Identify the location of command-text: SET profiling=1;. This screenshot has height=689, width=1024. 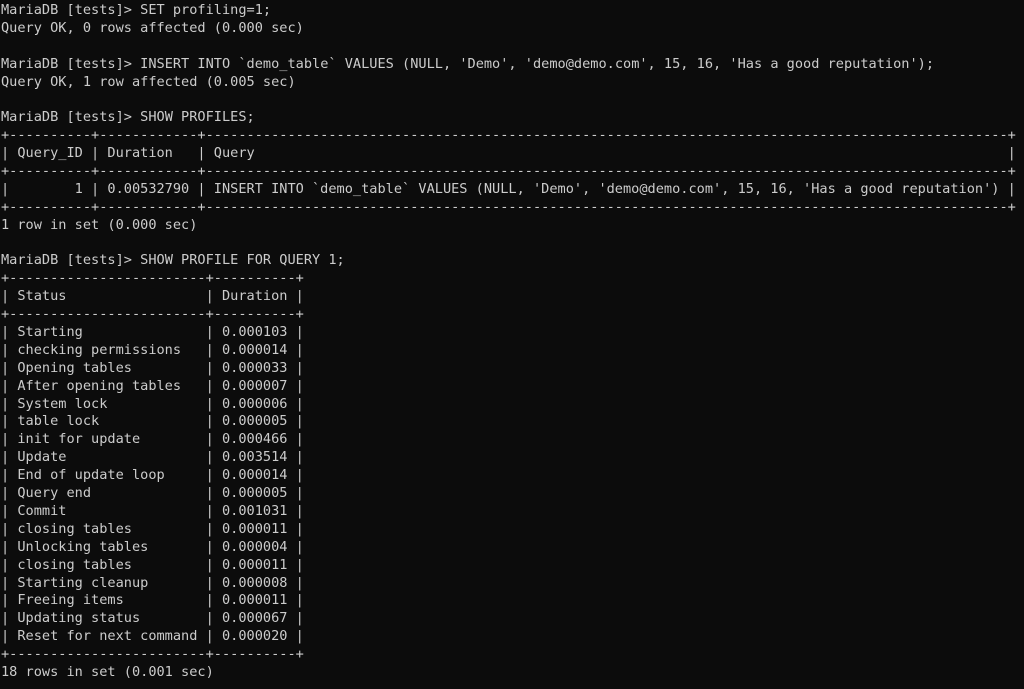
(206, 10).